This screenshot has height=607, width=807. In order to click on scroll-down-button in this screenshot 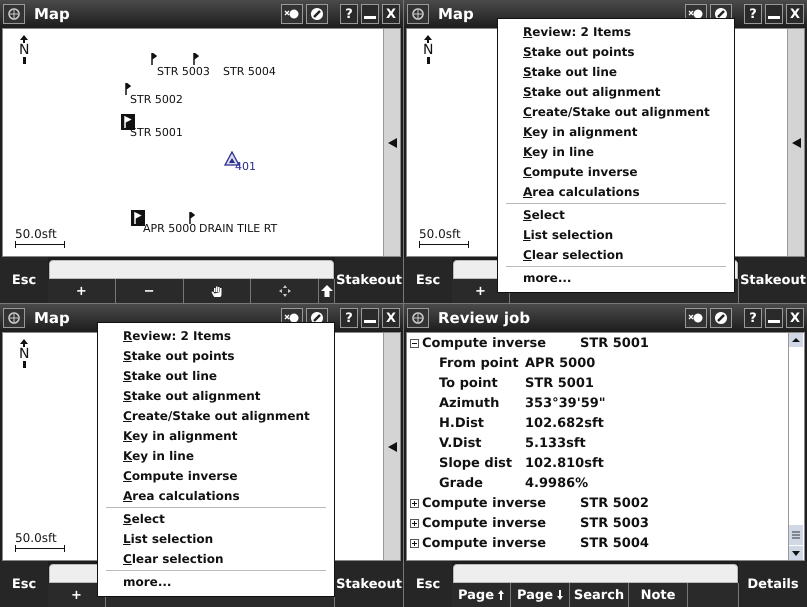, I will do `click(796, 553)`.